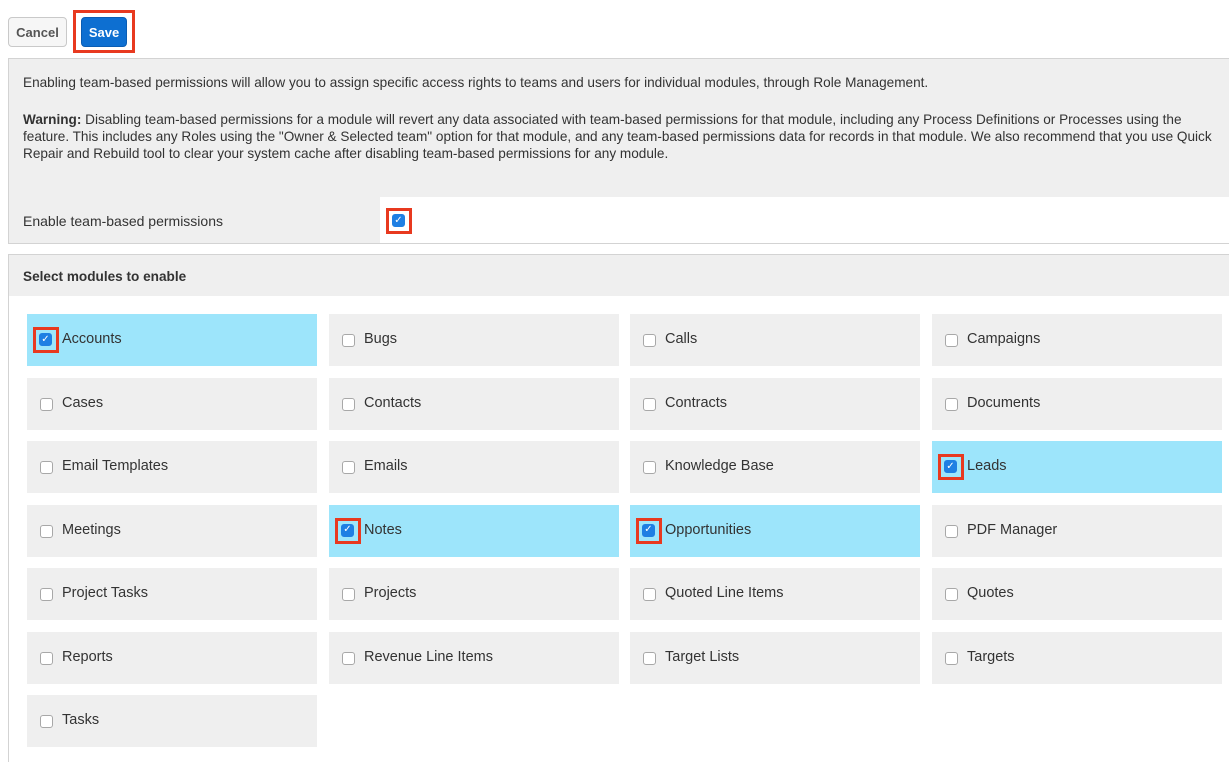  What do you see at coordinates (123, 221) in the screenshot?
I see `enable-label: Enable team-based permissions` at bounding box center [123, 221].